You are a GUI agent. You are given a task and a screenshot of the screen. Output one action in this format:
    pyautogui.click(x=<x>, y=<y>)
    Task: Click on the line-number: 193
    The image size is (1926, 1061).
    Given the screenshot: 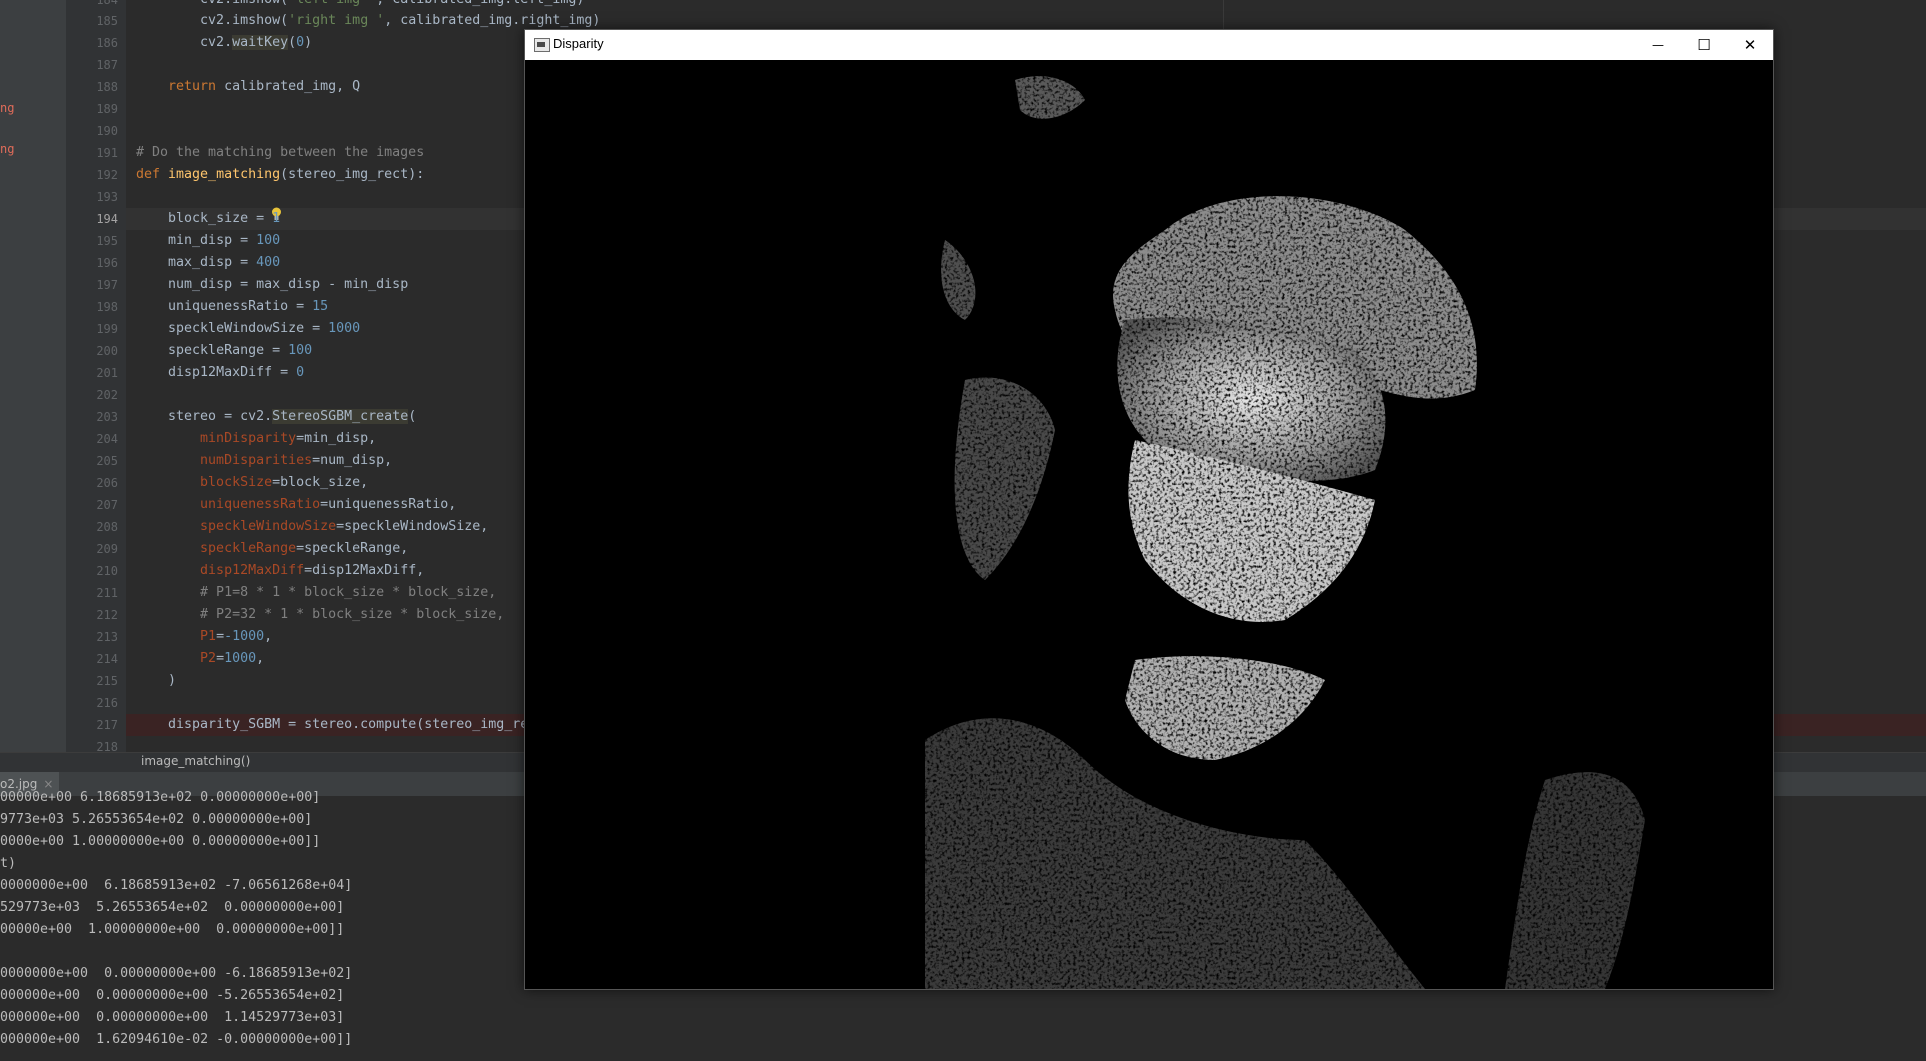 What is the action you would take?
    pyautogui.click(x=107, y=197)
    